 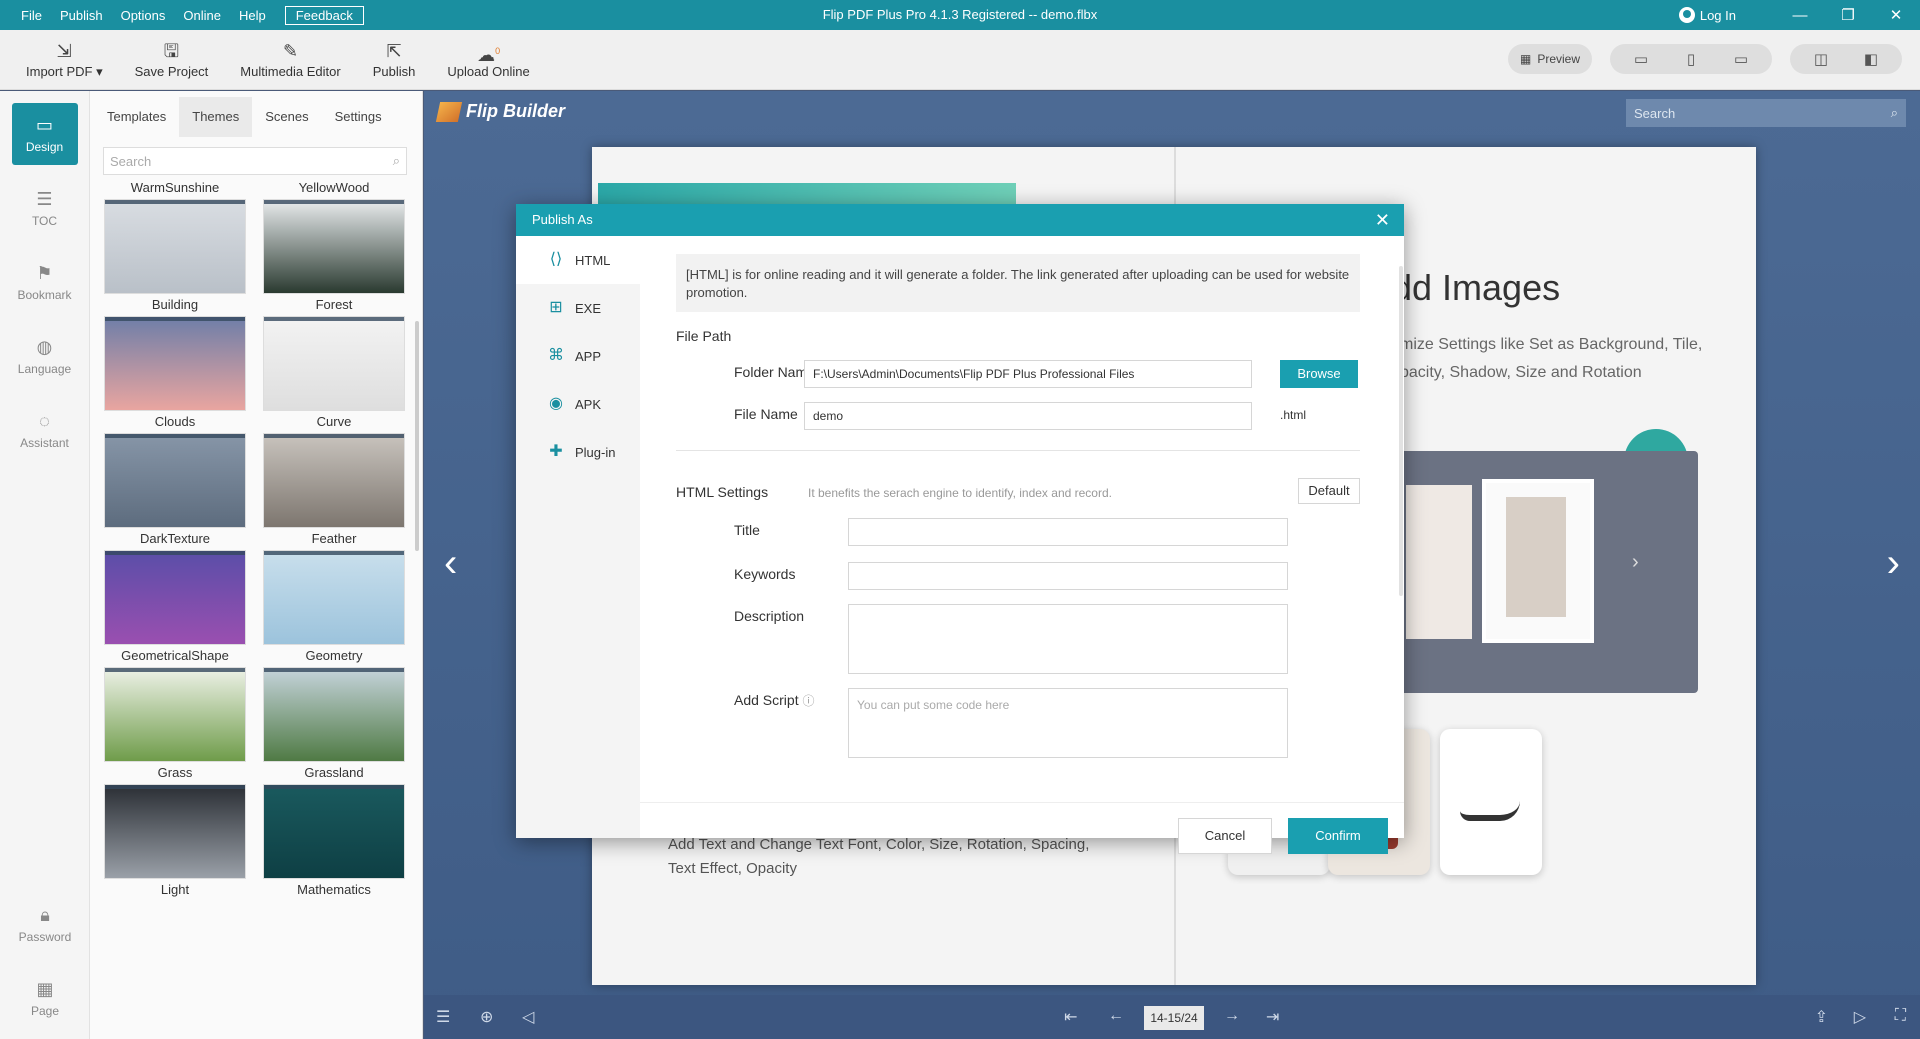 I want to click on menu-help: Help, so click(x=252, y=15).